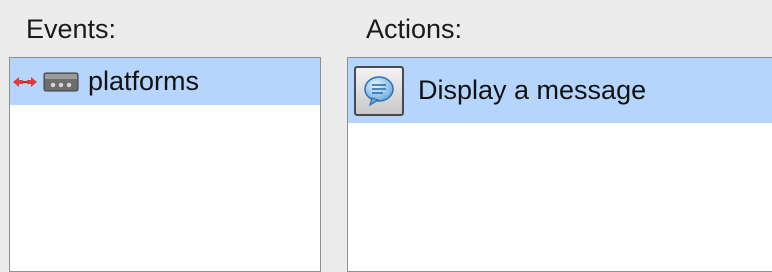 The height and width of the screenshot is (272, 772). I want to click on action-item-label: Display a message, so click(532, 90).